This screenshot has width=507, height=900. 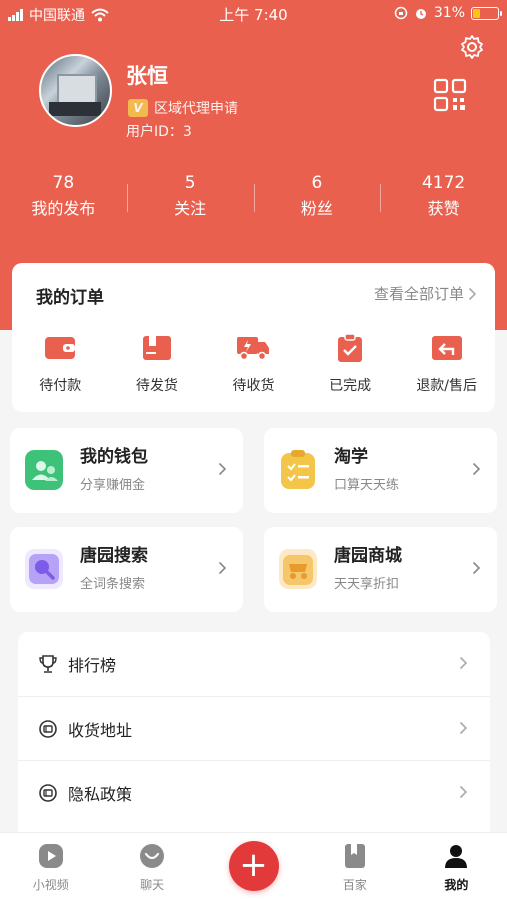 I want to click on status-bar: 中国联通 上午 7:40 31%, so click(x=253, y=14).